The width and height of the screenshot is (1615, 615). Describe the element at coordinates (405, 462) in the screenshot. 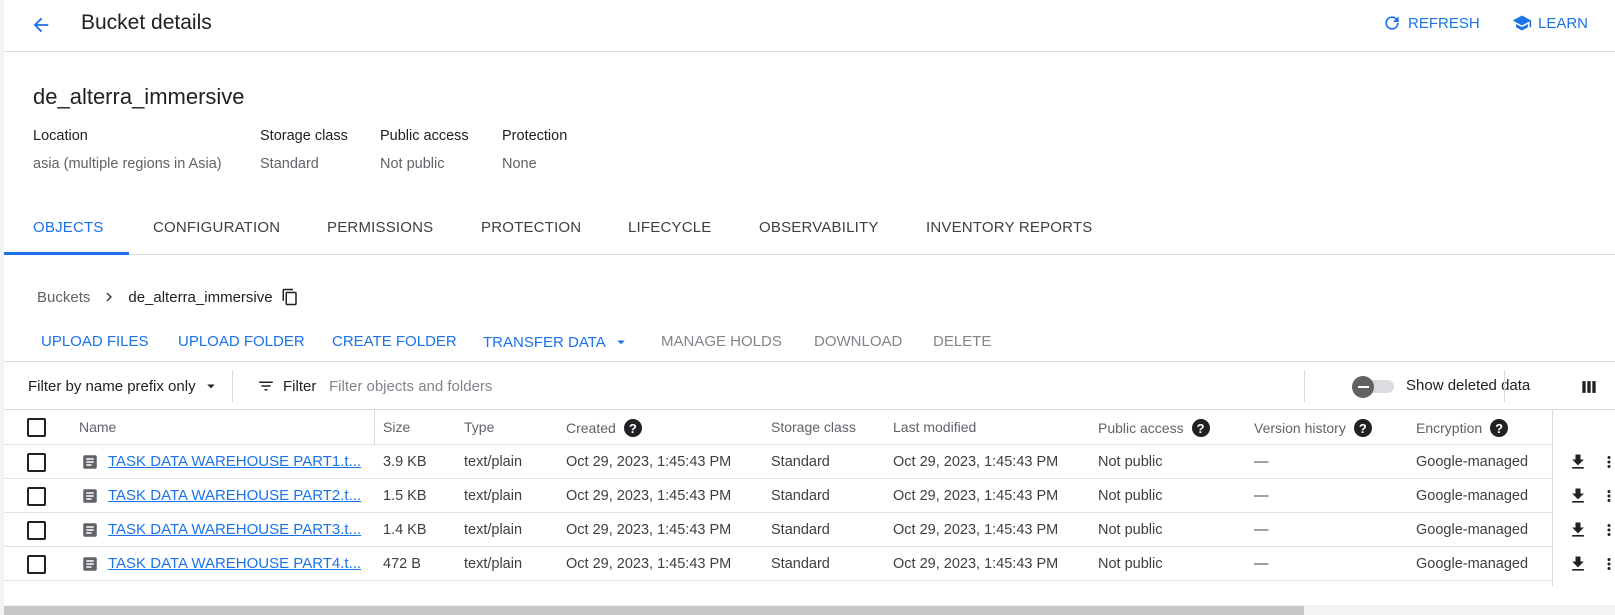

I see `cell-size: 3.9 KB` at that location.